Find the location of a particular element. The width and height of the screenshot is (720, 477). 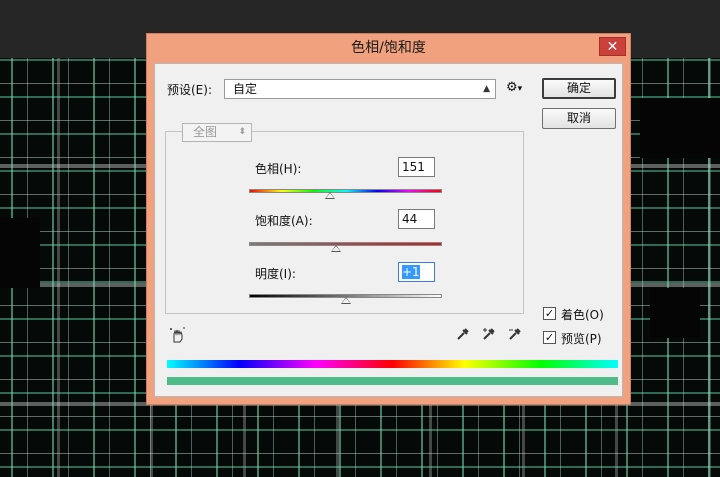

hue-slider-thumb is located at coordinates (330, 195).